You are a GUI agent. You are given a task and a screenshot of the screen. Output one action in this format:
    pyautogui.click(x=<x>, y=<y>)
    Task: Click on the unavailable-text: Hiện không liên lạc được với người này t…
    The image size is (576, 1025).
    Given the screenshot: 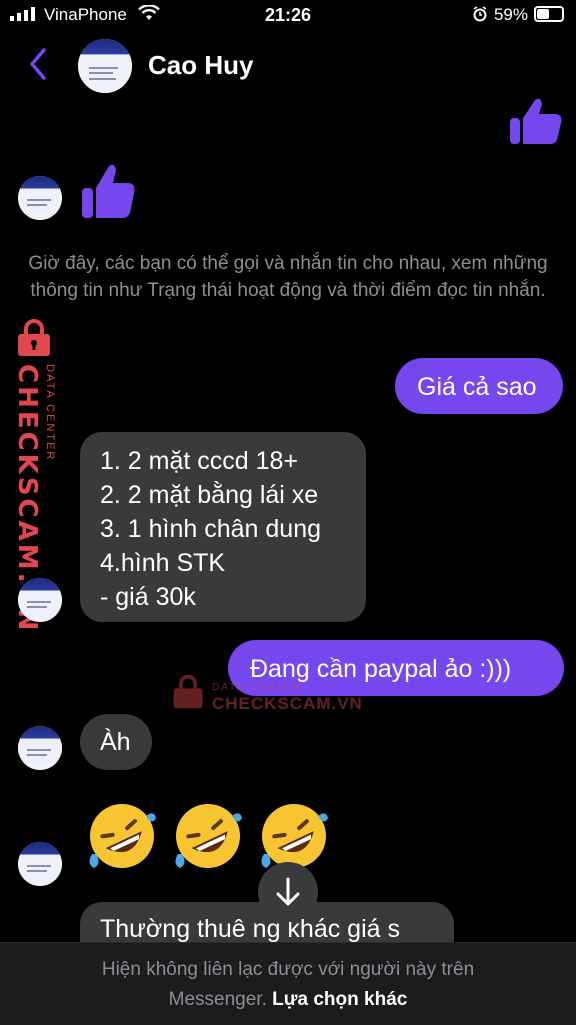 What is the action you would take?
    pyautogui.click(x=288, y=969)
    